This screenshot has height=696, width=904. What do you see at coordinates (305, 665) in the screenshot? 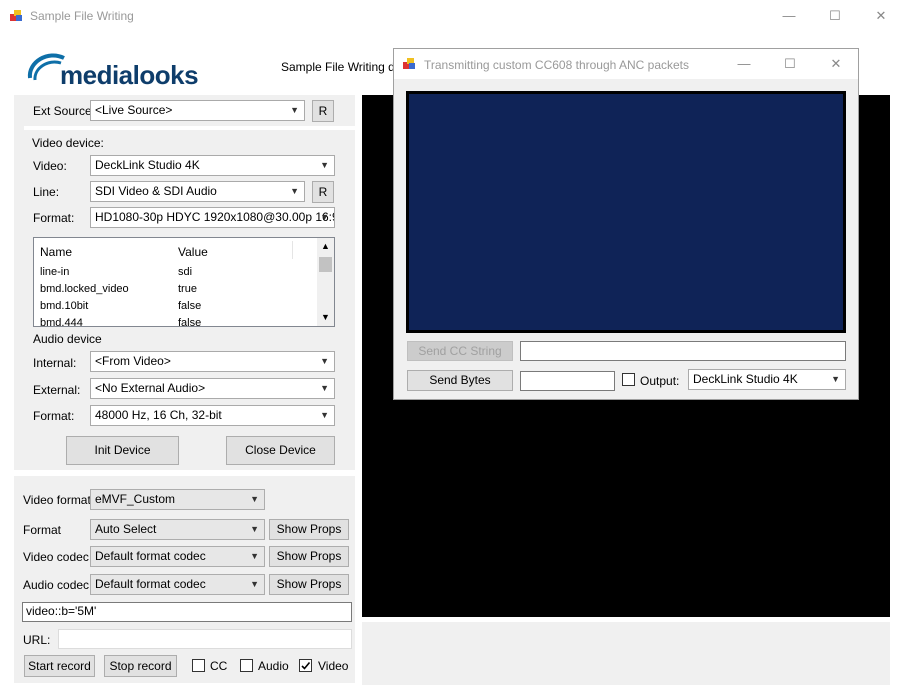
I see `video-checkbox` at bounding box center [305, 665].